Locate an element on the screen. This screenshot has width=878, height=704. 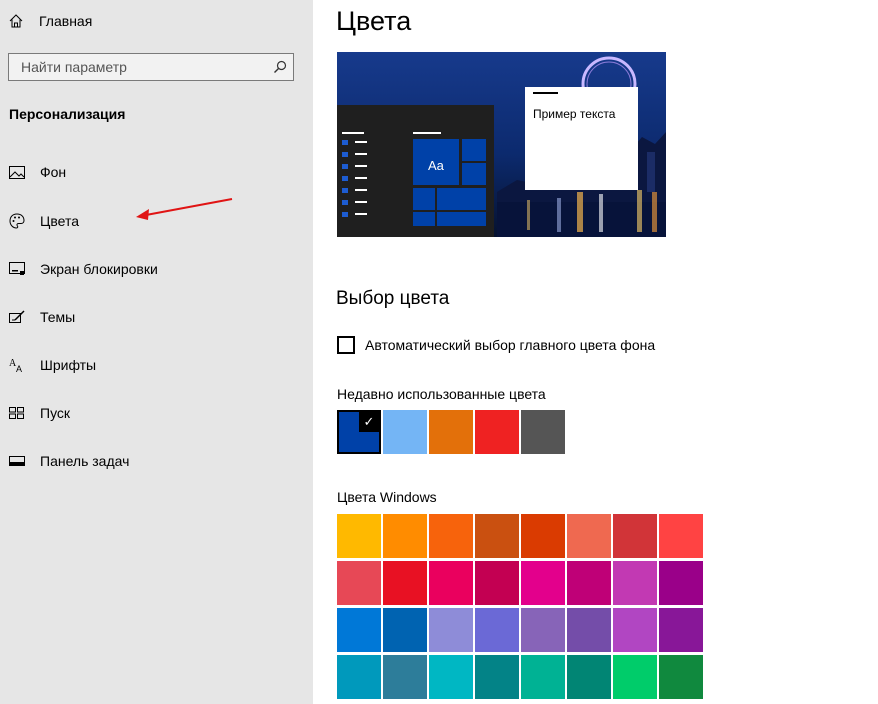
sidebar-item-label: Шрифты is located at coordinates (68, 365).